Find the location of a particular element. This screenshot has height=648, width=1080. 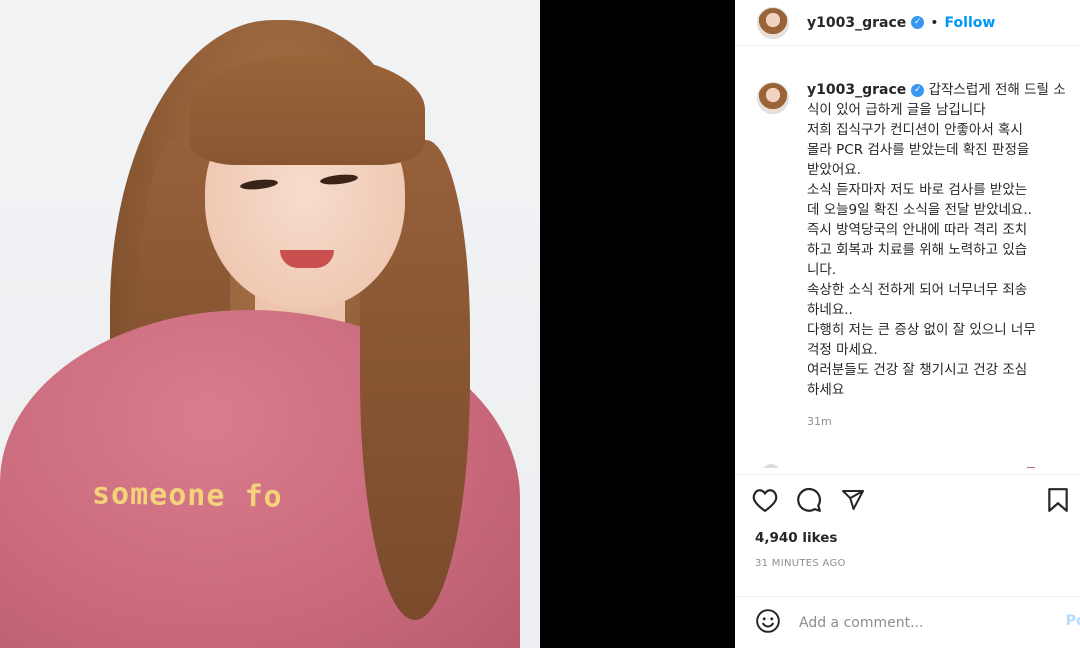

bookmark-icon is located at coordinates (1058, 500).